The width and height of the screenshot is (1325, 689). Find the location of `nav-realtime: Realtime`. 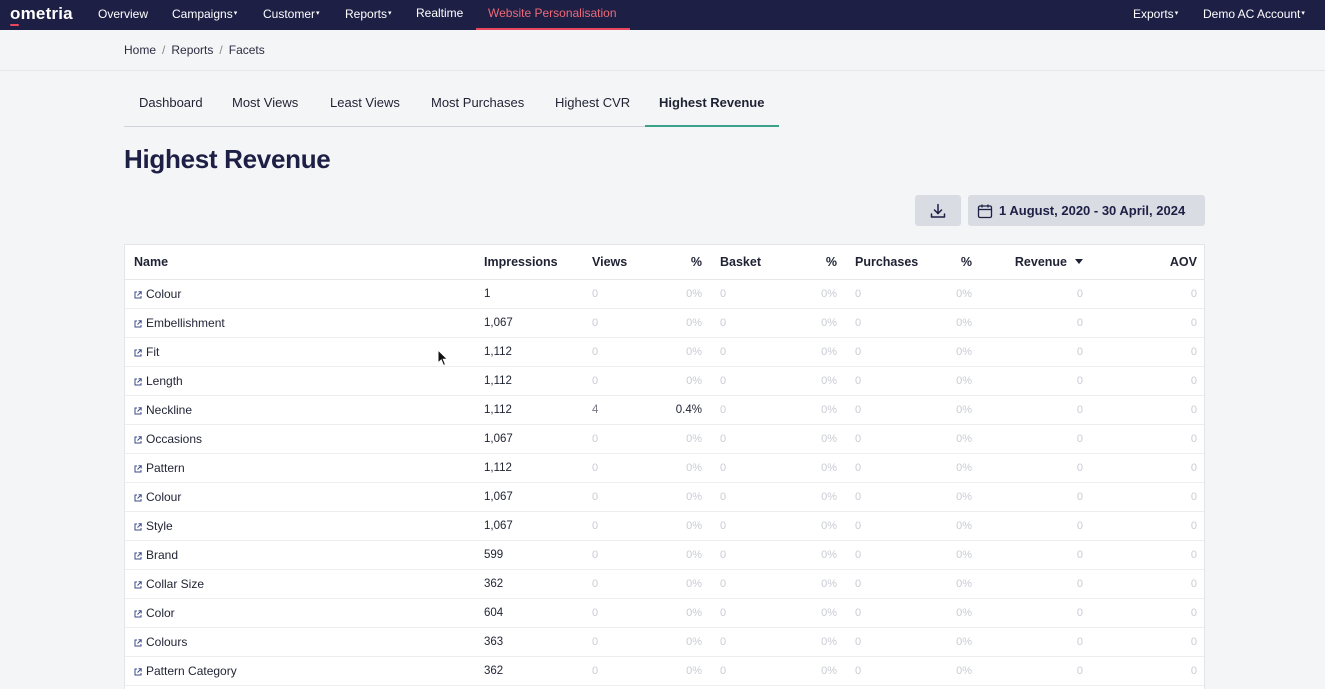

nav-realtime: Realtime is located at coordinates (439, 15).